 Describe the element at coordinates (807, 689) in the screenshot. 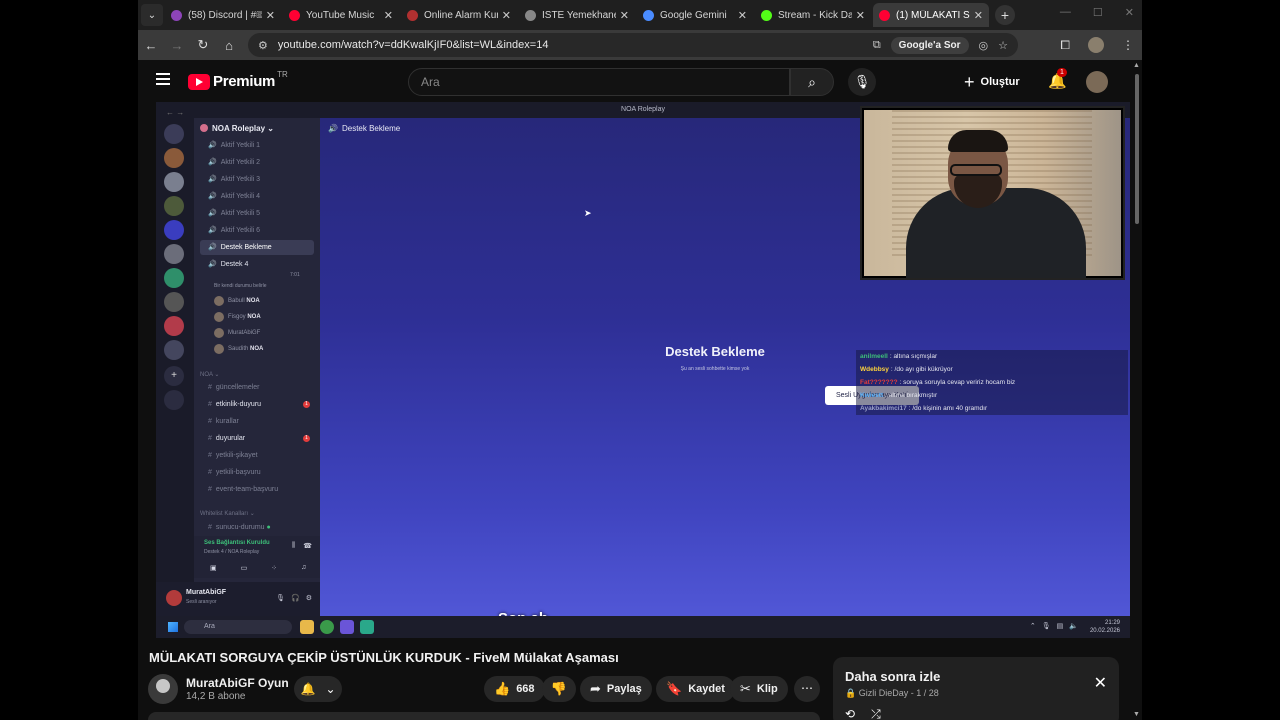

I see `more-actions-icon: ⋯` at that location.